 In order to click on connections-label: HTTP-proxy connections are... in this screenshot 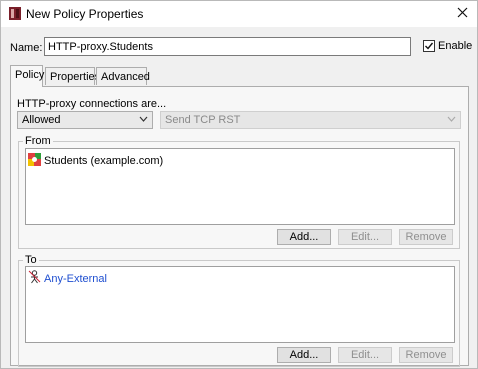, I will do `click(92, 104)`.